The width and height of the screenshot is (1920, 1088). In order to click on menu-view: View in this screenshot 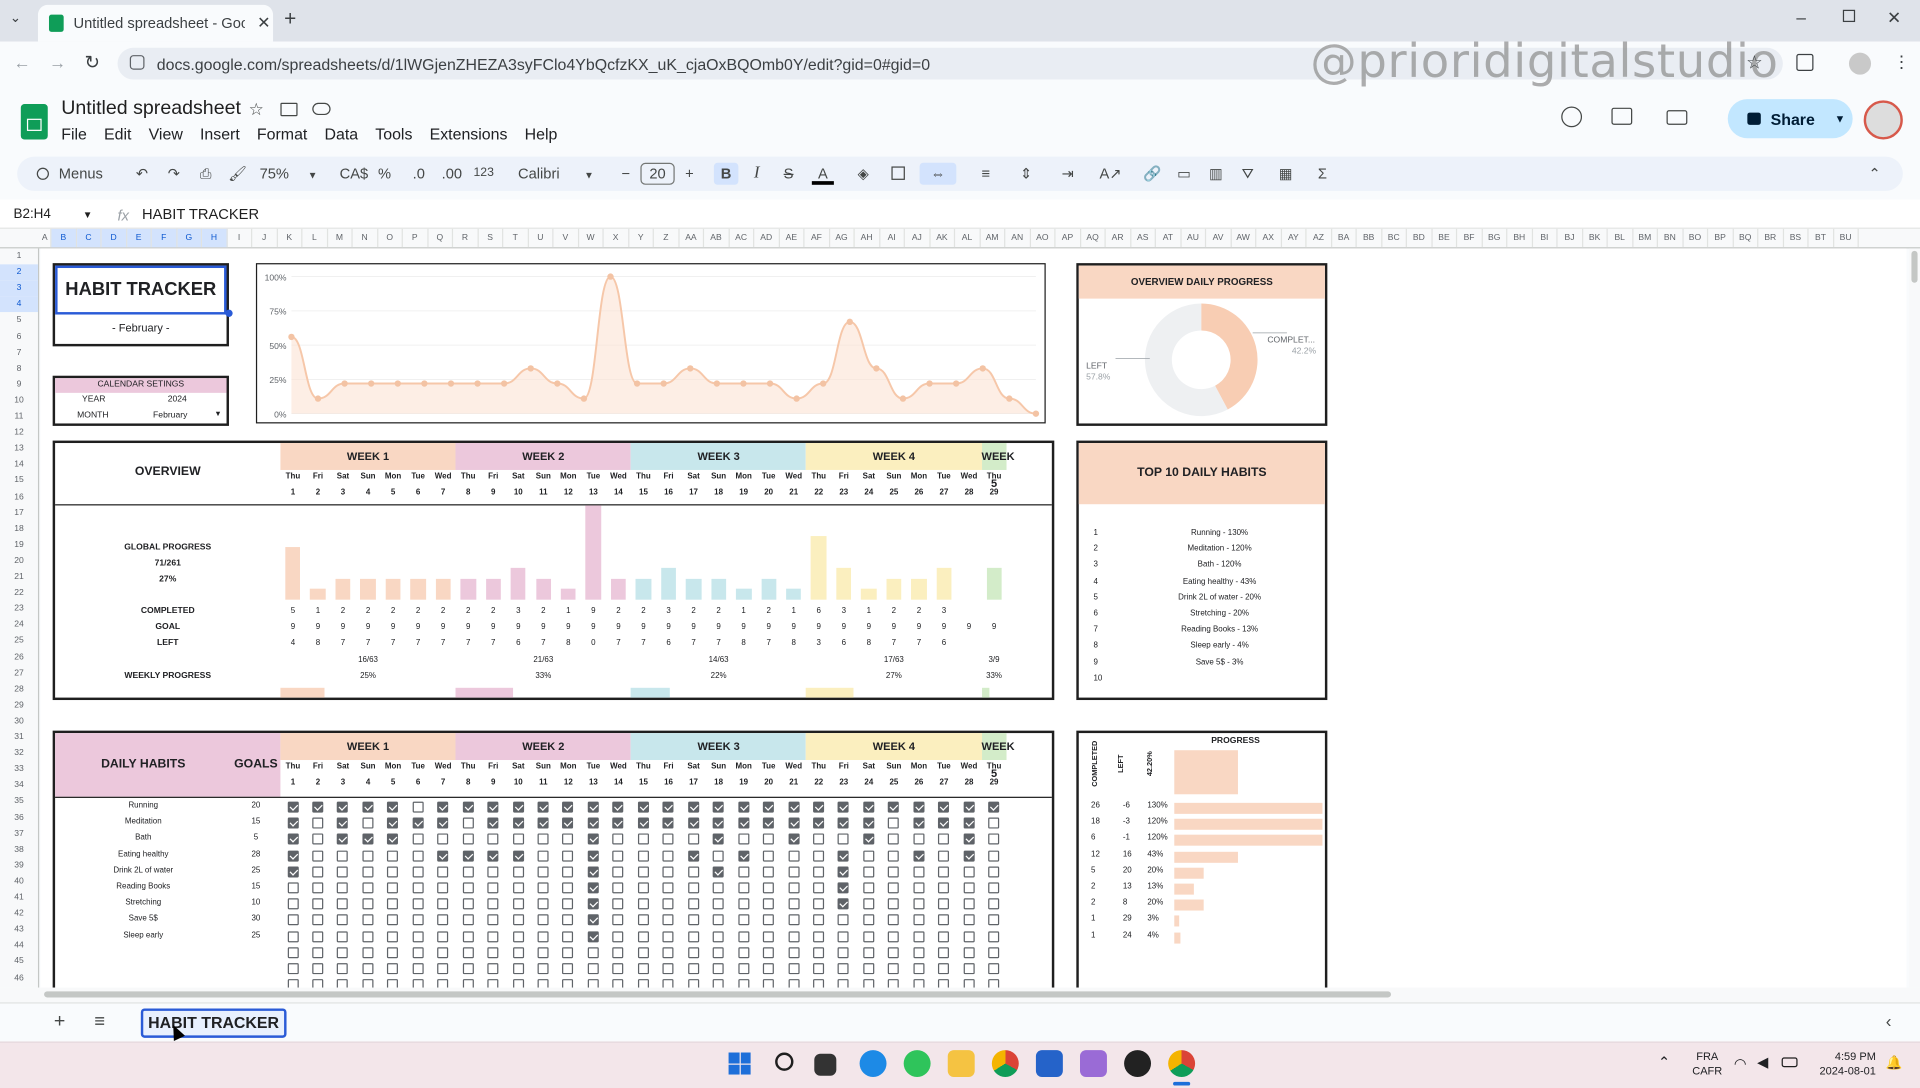, I will do `click(166, 134)`.